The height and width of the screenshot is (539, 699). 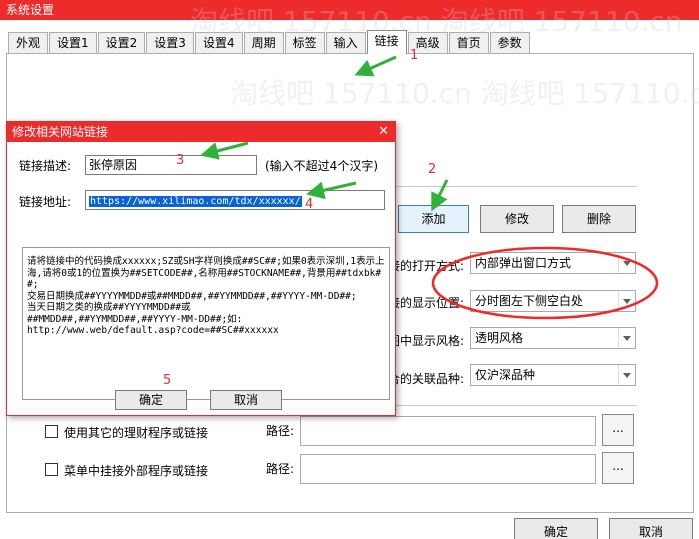 I want to click on annotation-number-4: 4, so click(x=309, y=204).